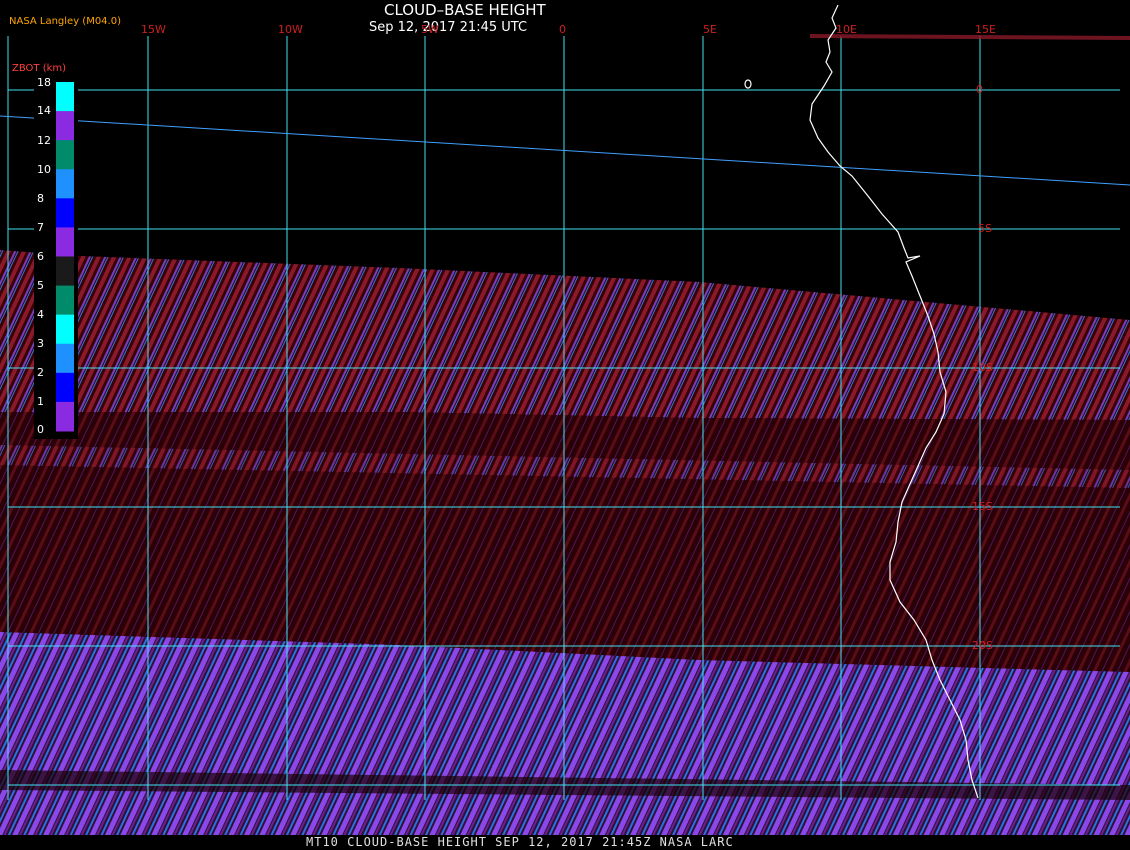  I want to click on island, so click(748, 84).